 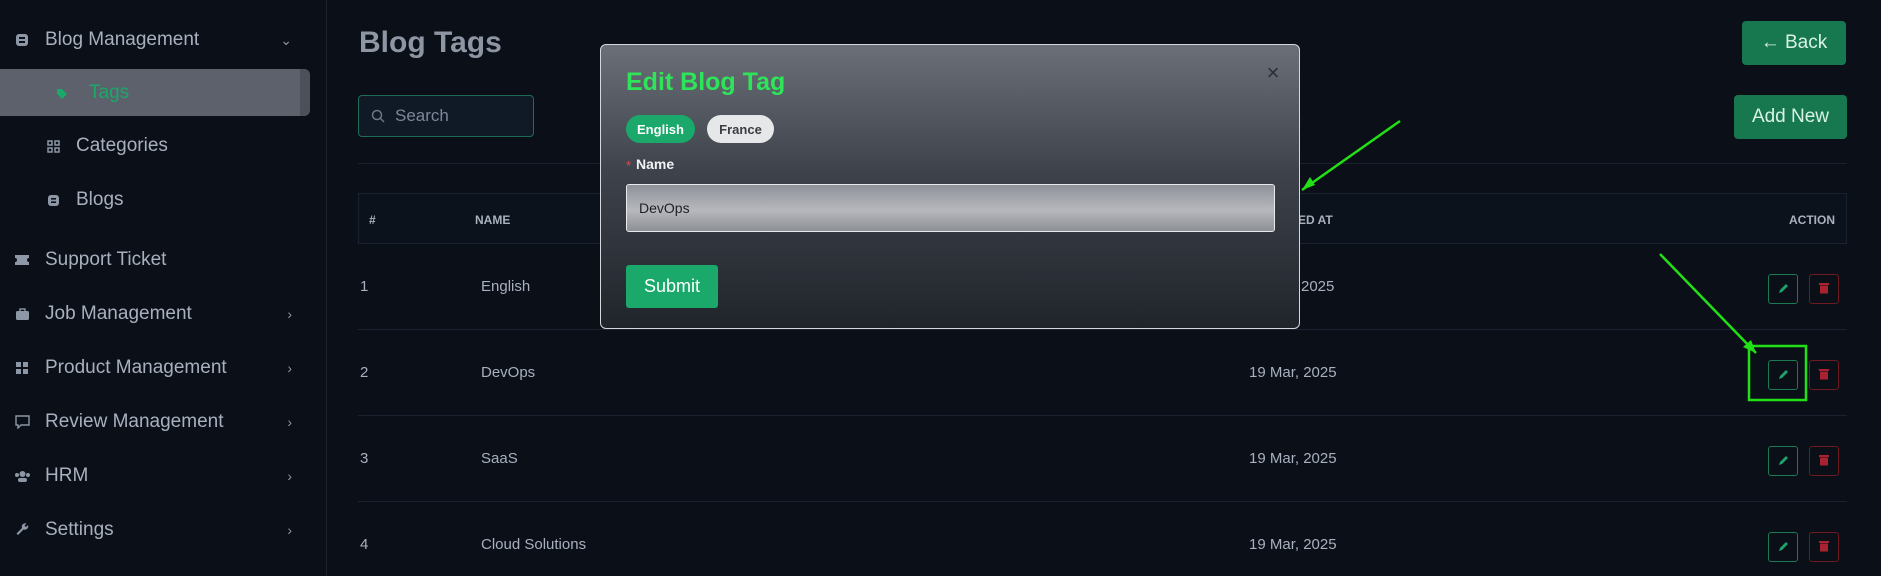 What do you see at coordinates (629, 165) in the screenshot?
I see `required-marker: *` at bounding box center [629, 165].